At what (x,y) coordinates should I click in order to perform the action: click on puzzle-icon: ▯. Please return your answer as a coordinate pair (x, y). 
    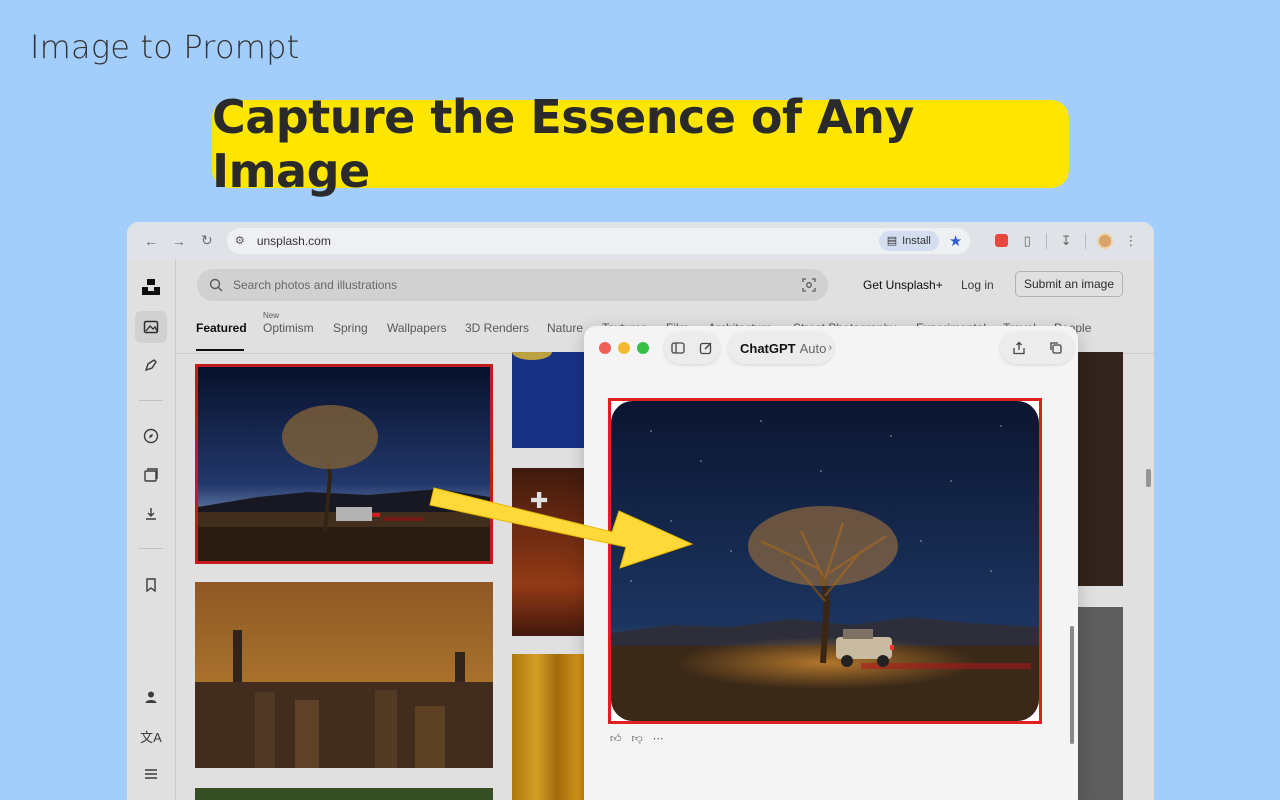
    Looking at the image, I should click on (1027, 241).